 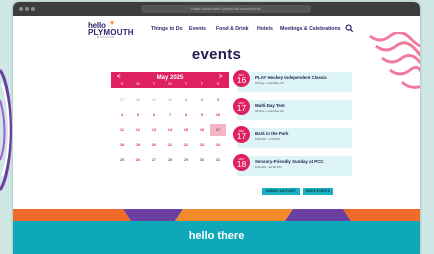 I want to click on calendar-day: 23, so click(x=202, y=145).